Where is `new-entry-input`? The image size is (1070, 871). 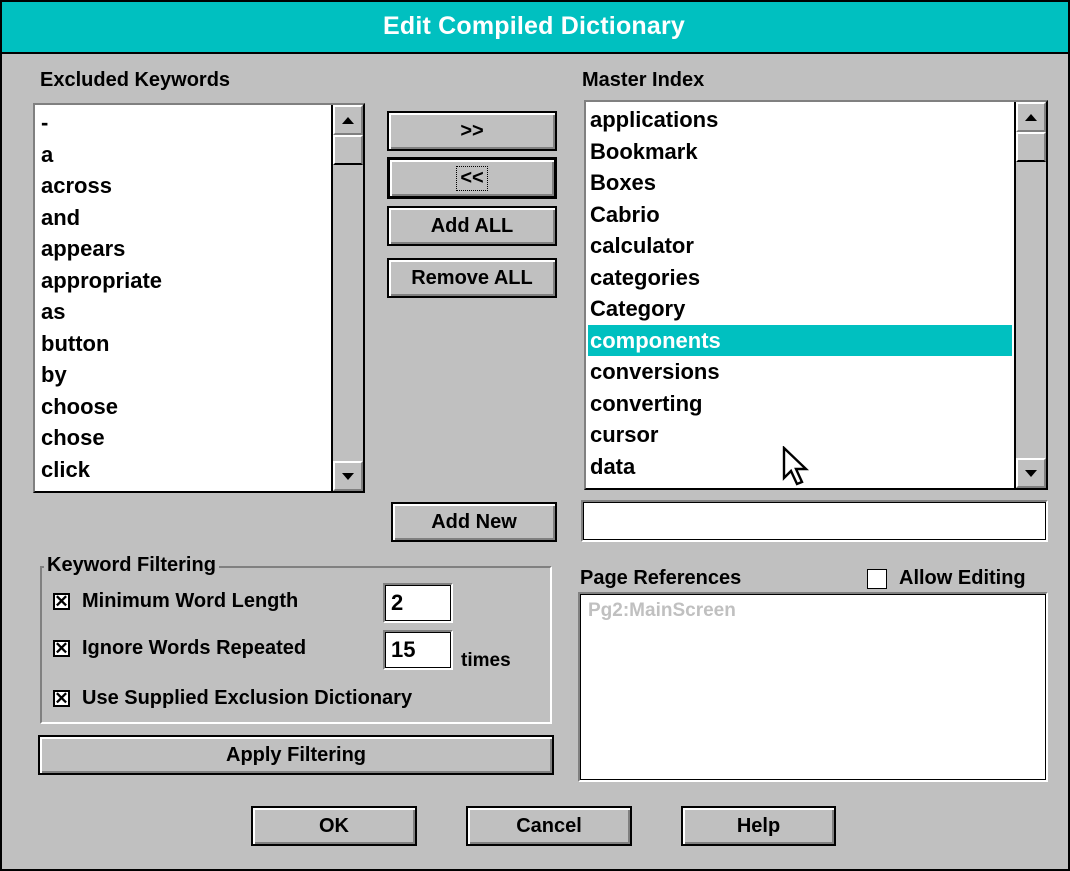
new-entry-input is located at coordinates (814, 521).